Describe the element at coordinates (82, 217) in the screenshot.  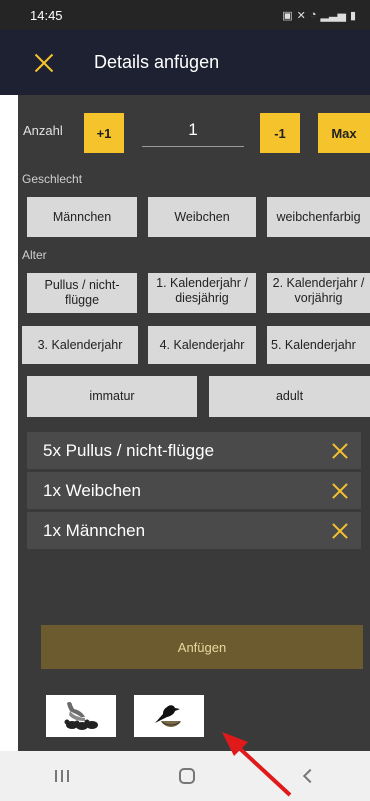
I see `sex-option-male: Männchen` at that location.